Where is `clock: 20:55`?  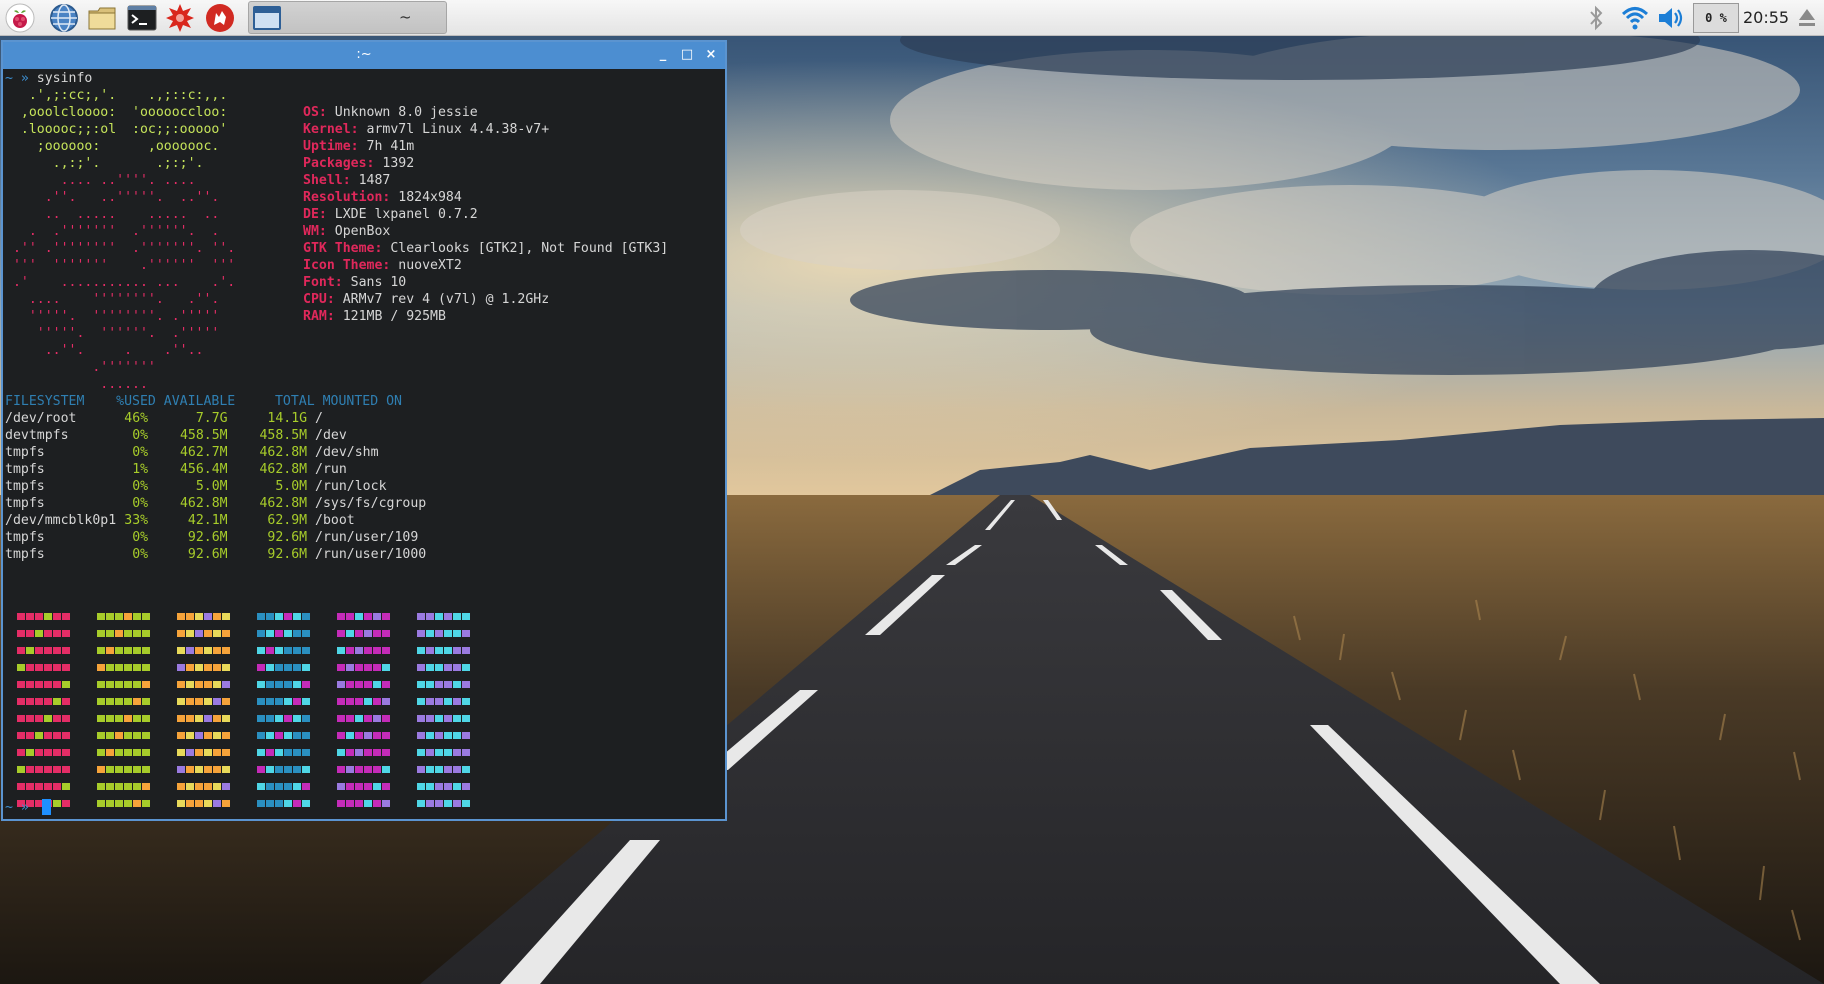
clock: 20:55 is located at coordinates (1766, 17).